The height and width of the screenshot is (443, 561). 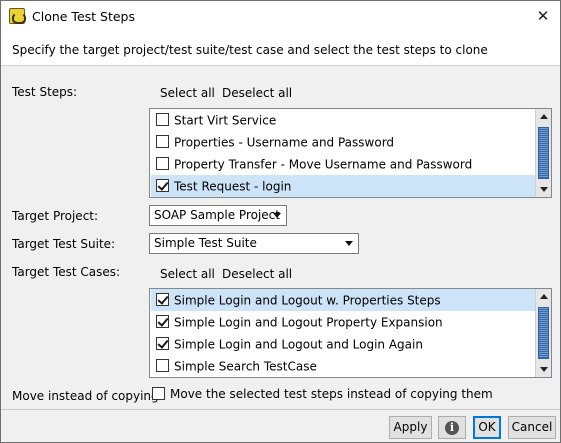 I want to click on info-icon: i, so click(x=452, y=428).